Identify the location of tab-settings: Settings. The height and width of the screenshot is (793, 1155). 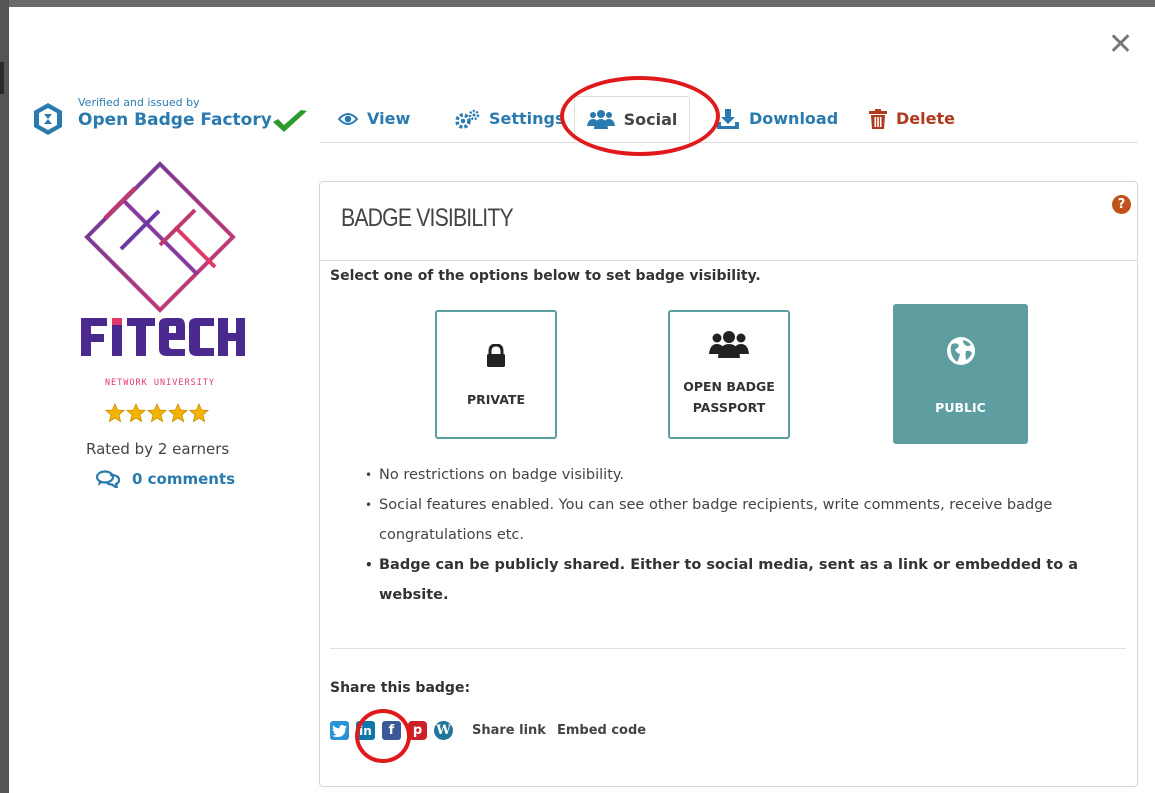
(509, 118).